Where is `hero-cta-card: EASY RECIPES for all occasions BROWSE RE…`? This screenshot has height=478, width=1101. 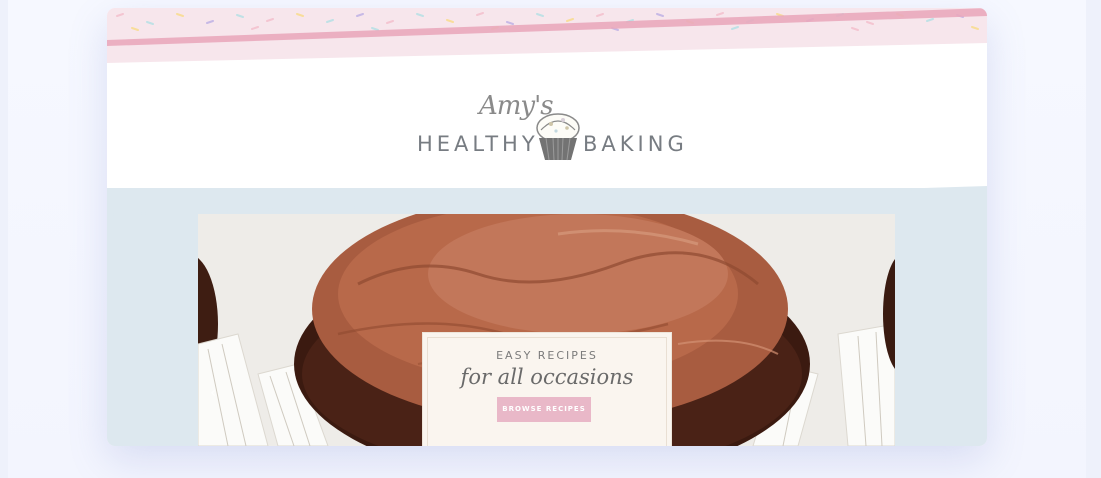
hero-cta-card: EASY RECIPES for all occasions BROWSE RE… is located at coordinates (547, 389).